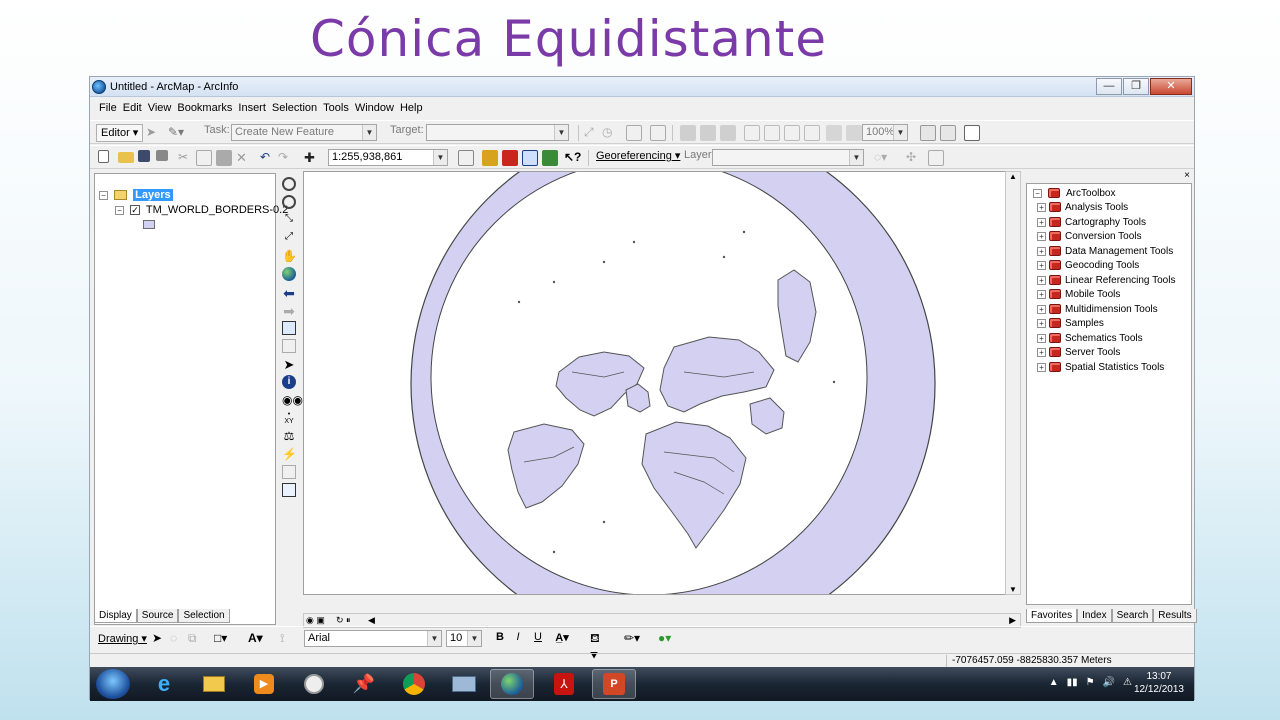 This screenshot has height=720, width=1280. I want to click on toolbox-item: + Multidimension Tools, so click(1097, 309).